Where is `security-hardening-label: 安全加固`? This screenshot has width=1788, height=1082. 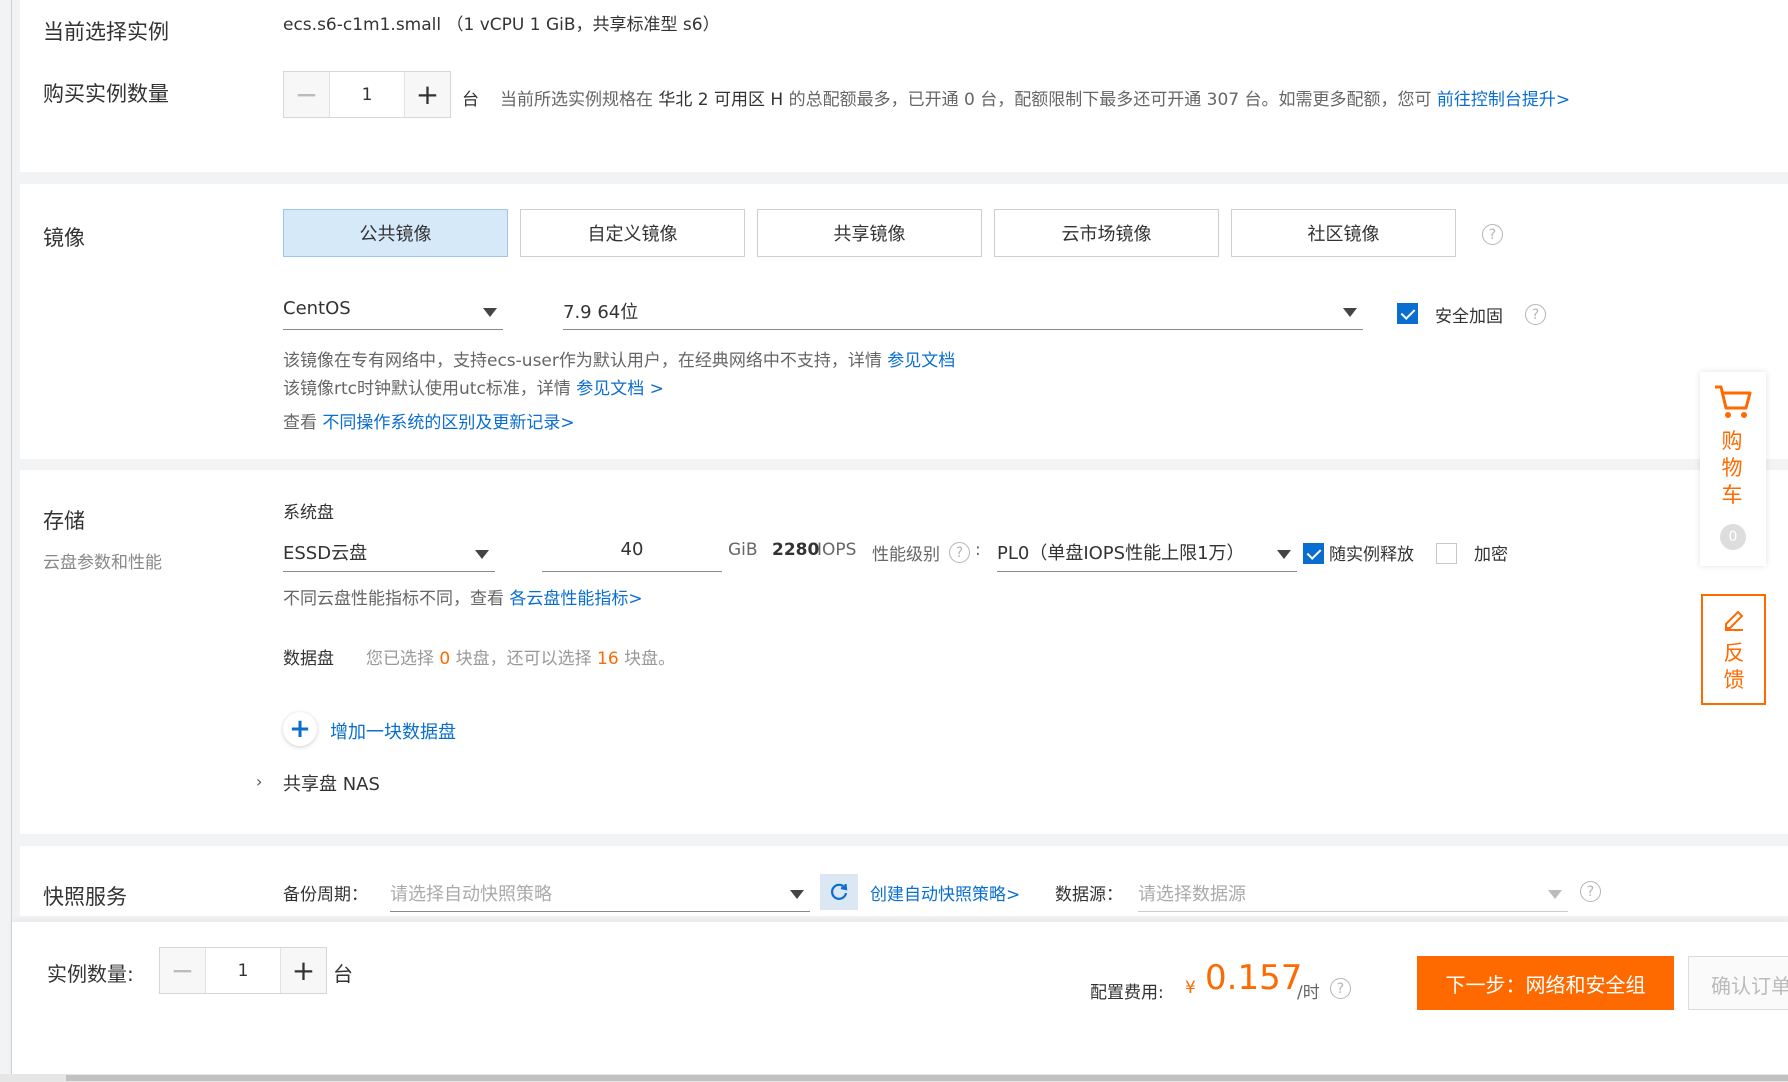 security-hardening-label: 安全加固 is located at coordinates (1469, 317).